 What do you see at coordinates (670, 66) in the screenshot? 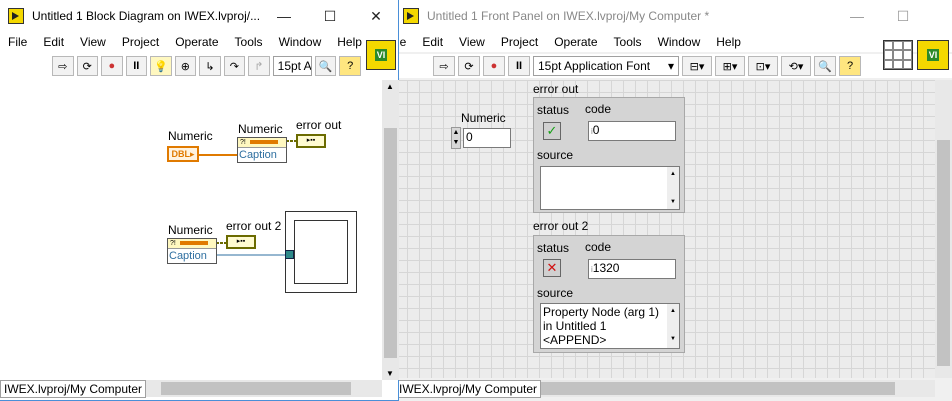
I see `chevron-down-icon: ▾` at bounding box center [670, 66].